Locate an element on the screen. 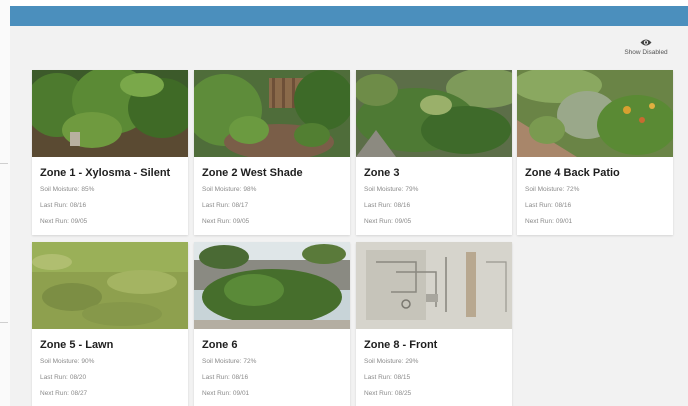  app-header-bar is located at coordinates (349, 16).